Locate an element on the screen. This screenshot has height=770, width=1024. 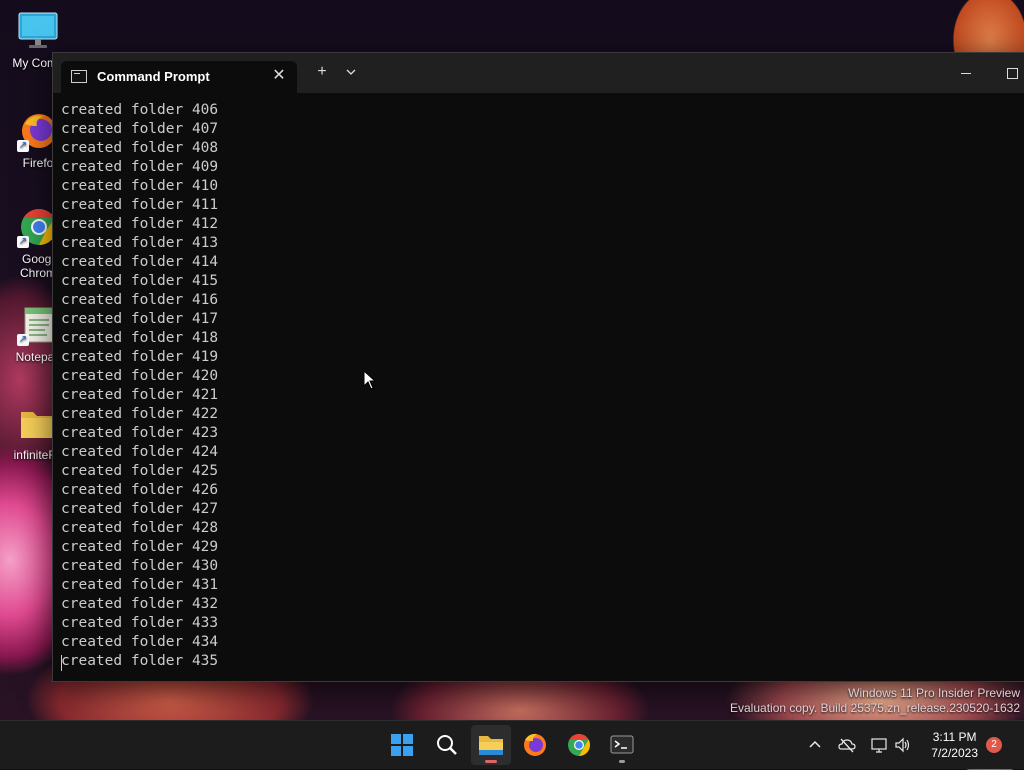
console-line: created folder 409 is located at coordinates (140, 167).